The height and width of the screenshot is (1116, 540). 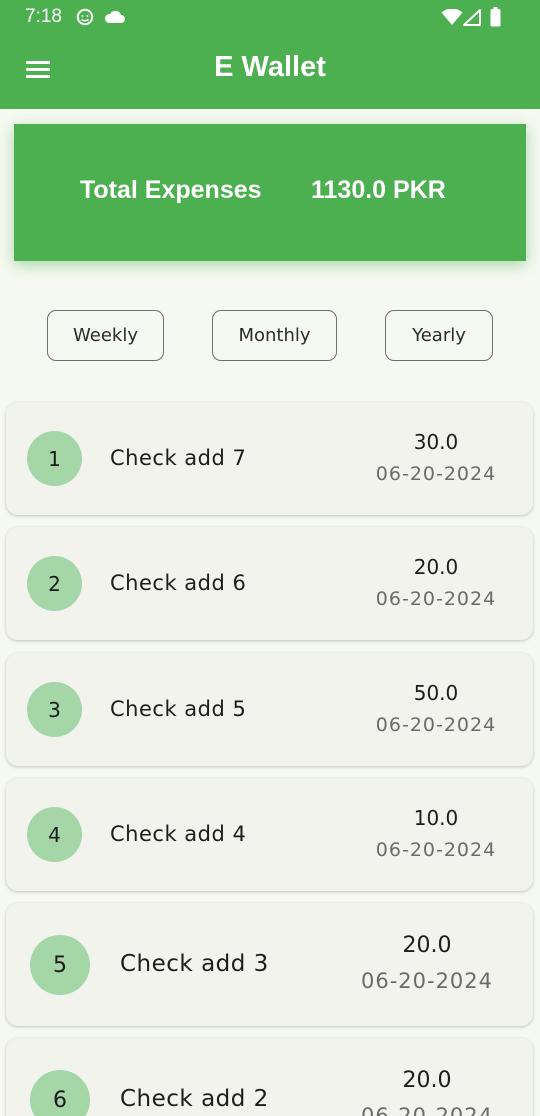 I want to click on expense-index-avatar: 6, so click(x=60, y=1093).